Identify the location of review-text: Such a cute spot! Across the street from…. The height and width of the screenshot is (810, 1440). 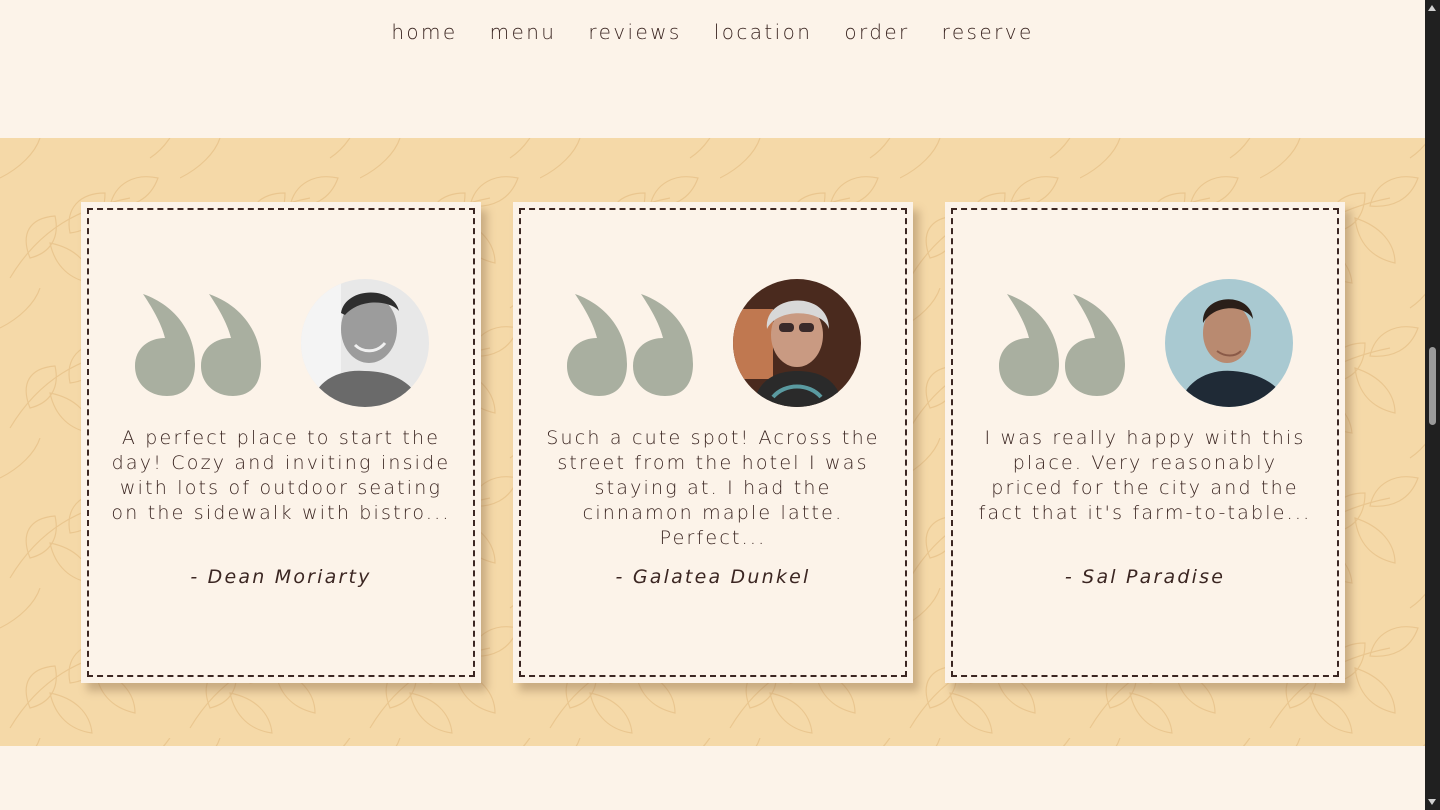
(713, 488).